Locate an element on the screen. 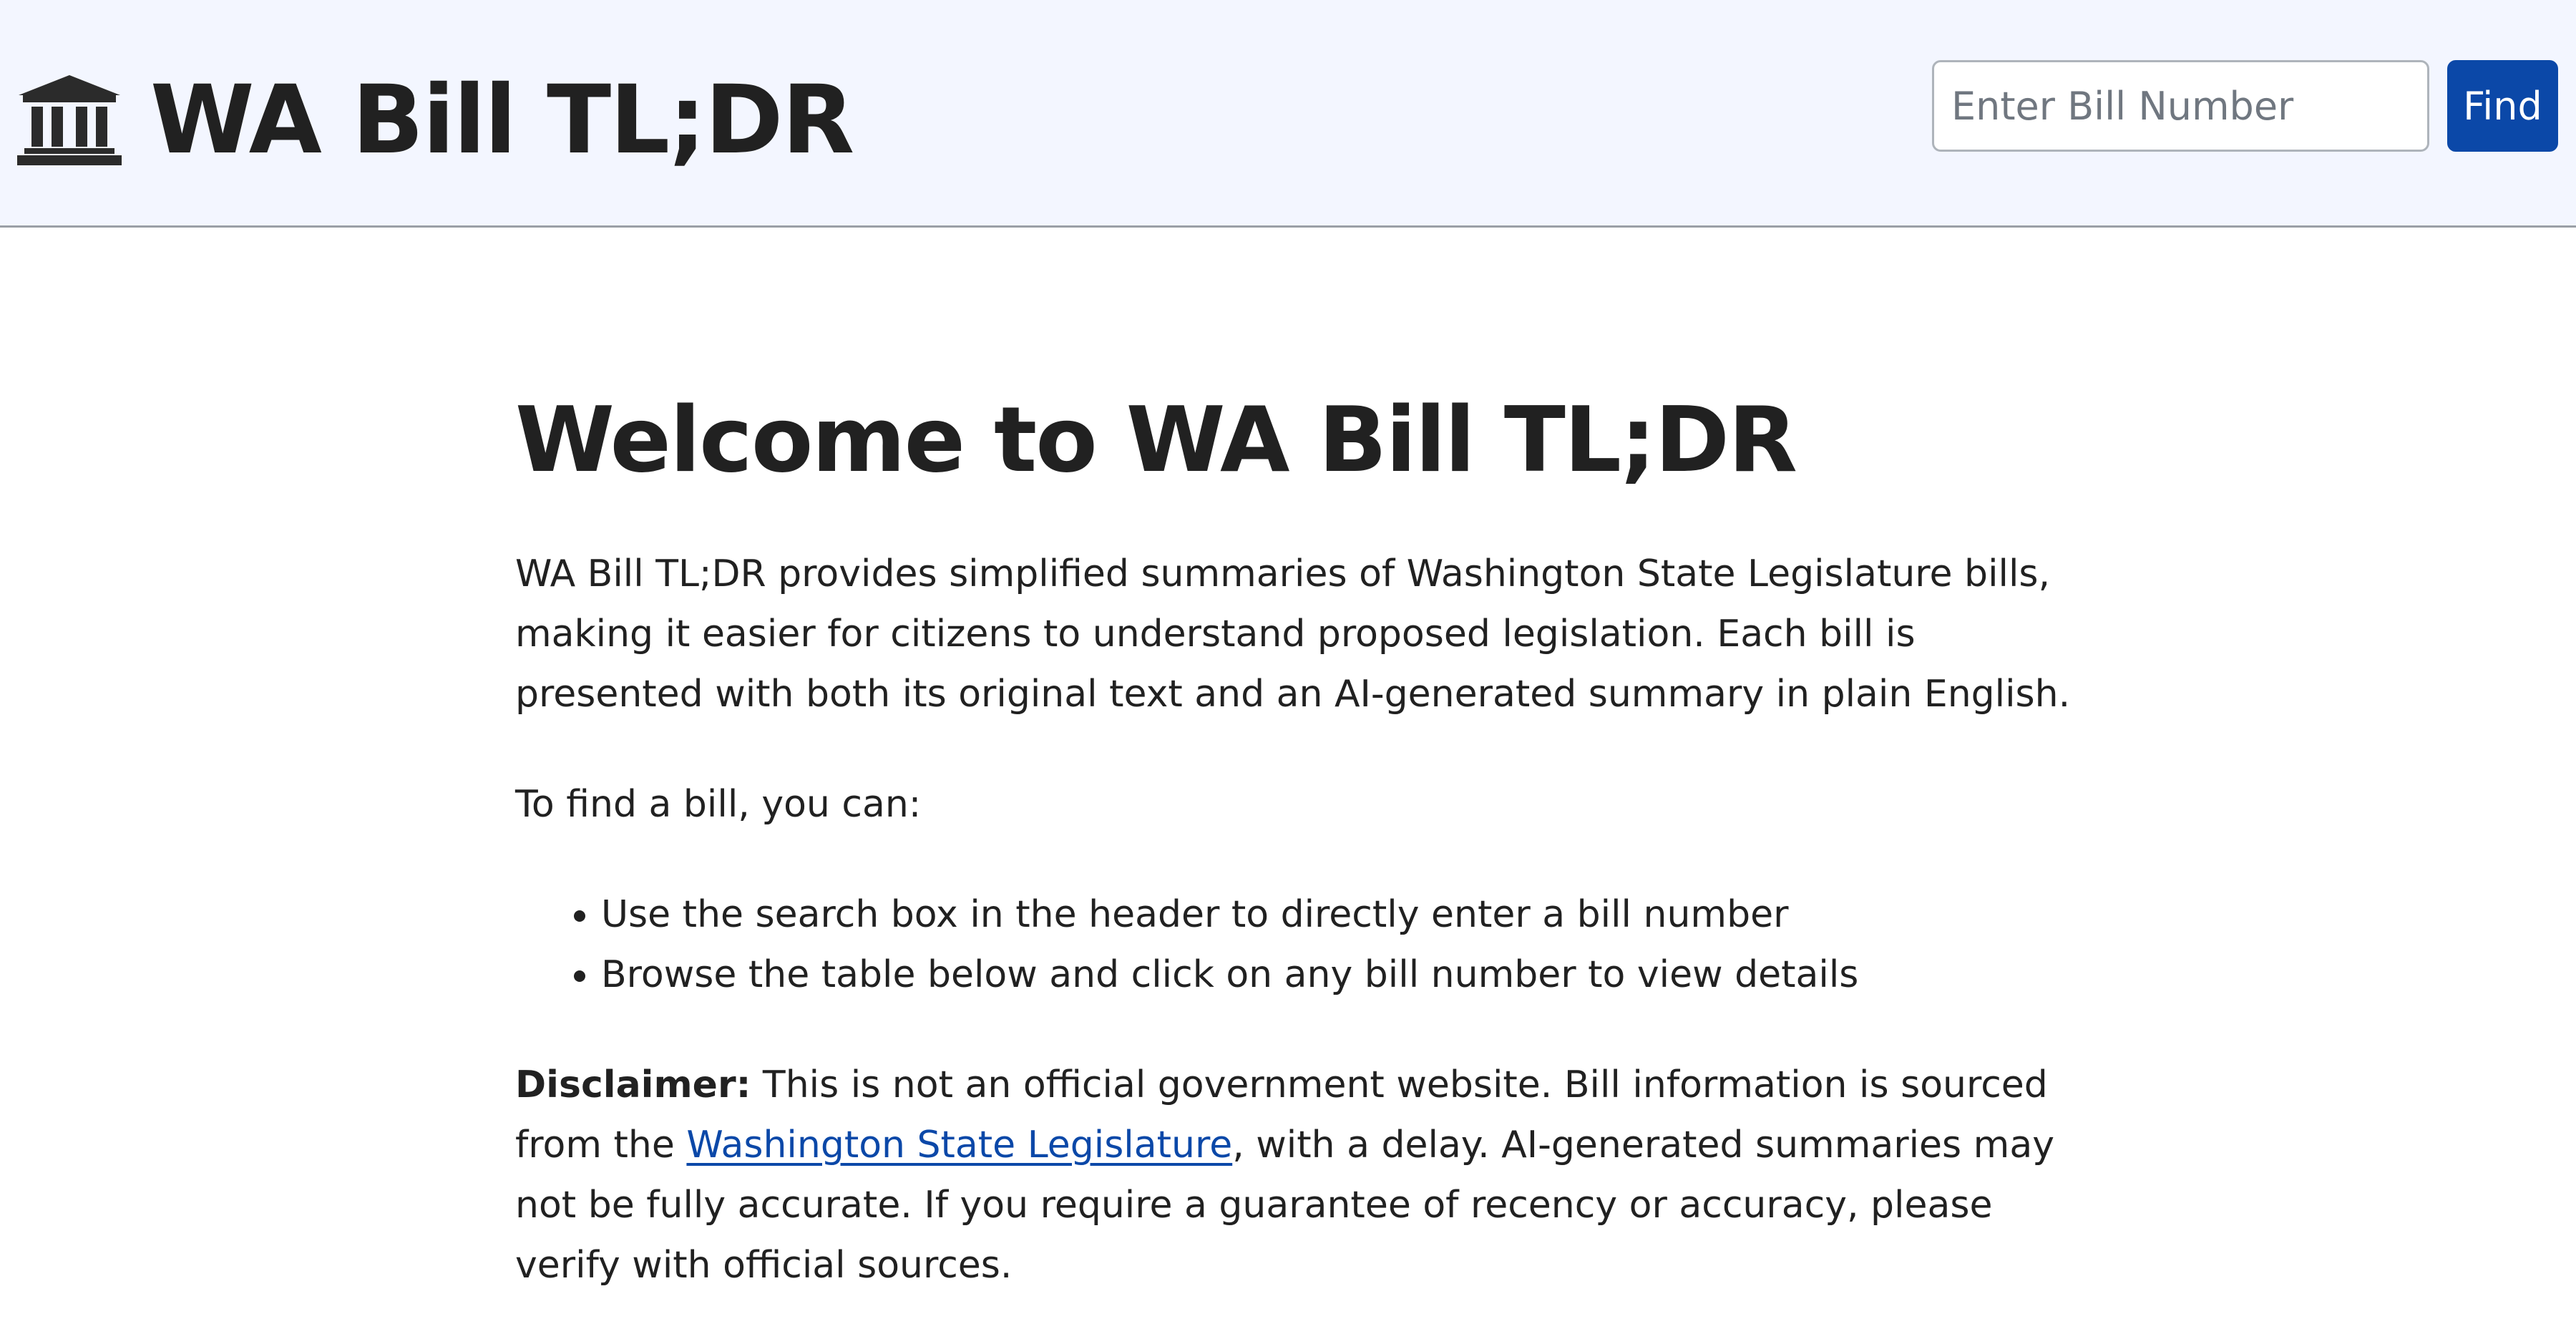 Image resolution: width=2576 pixels, height=1344 pixels. washington-state-legislature-link: Washington State Legislature is located at coordinates (959, 1145).